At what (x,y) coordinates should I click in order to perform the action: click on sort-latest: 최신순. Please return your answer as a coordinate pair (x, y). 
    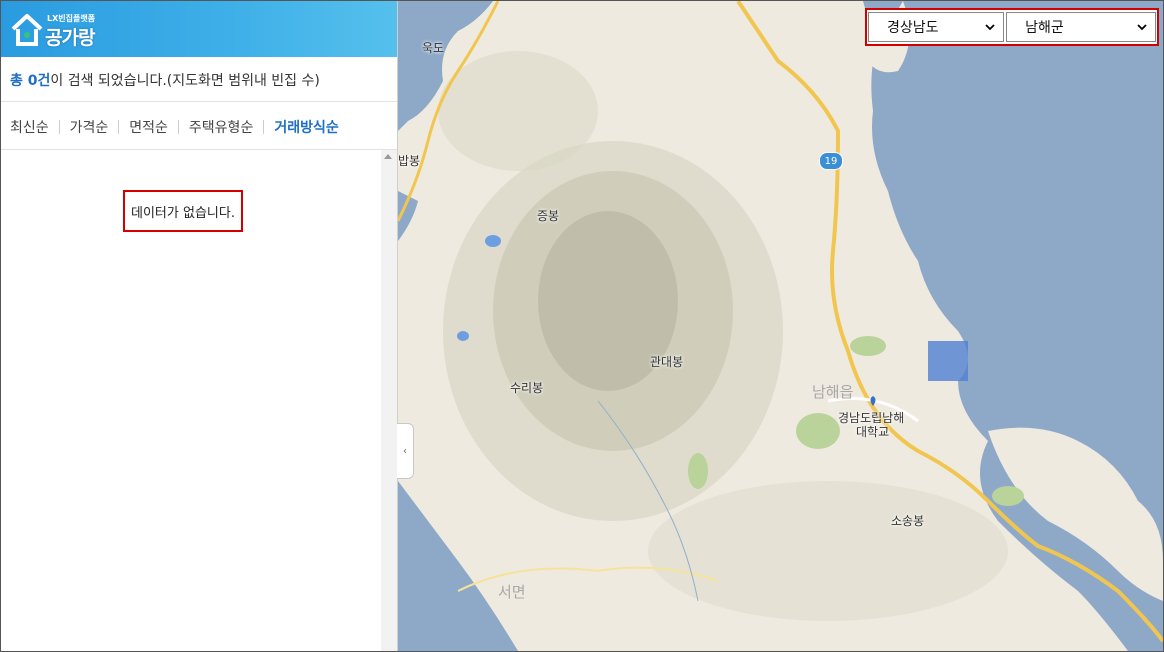
    Looking at the image, I should click on (29, 127).